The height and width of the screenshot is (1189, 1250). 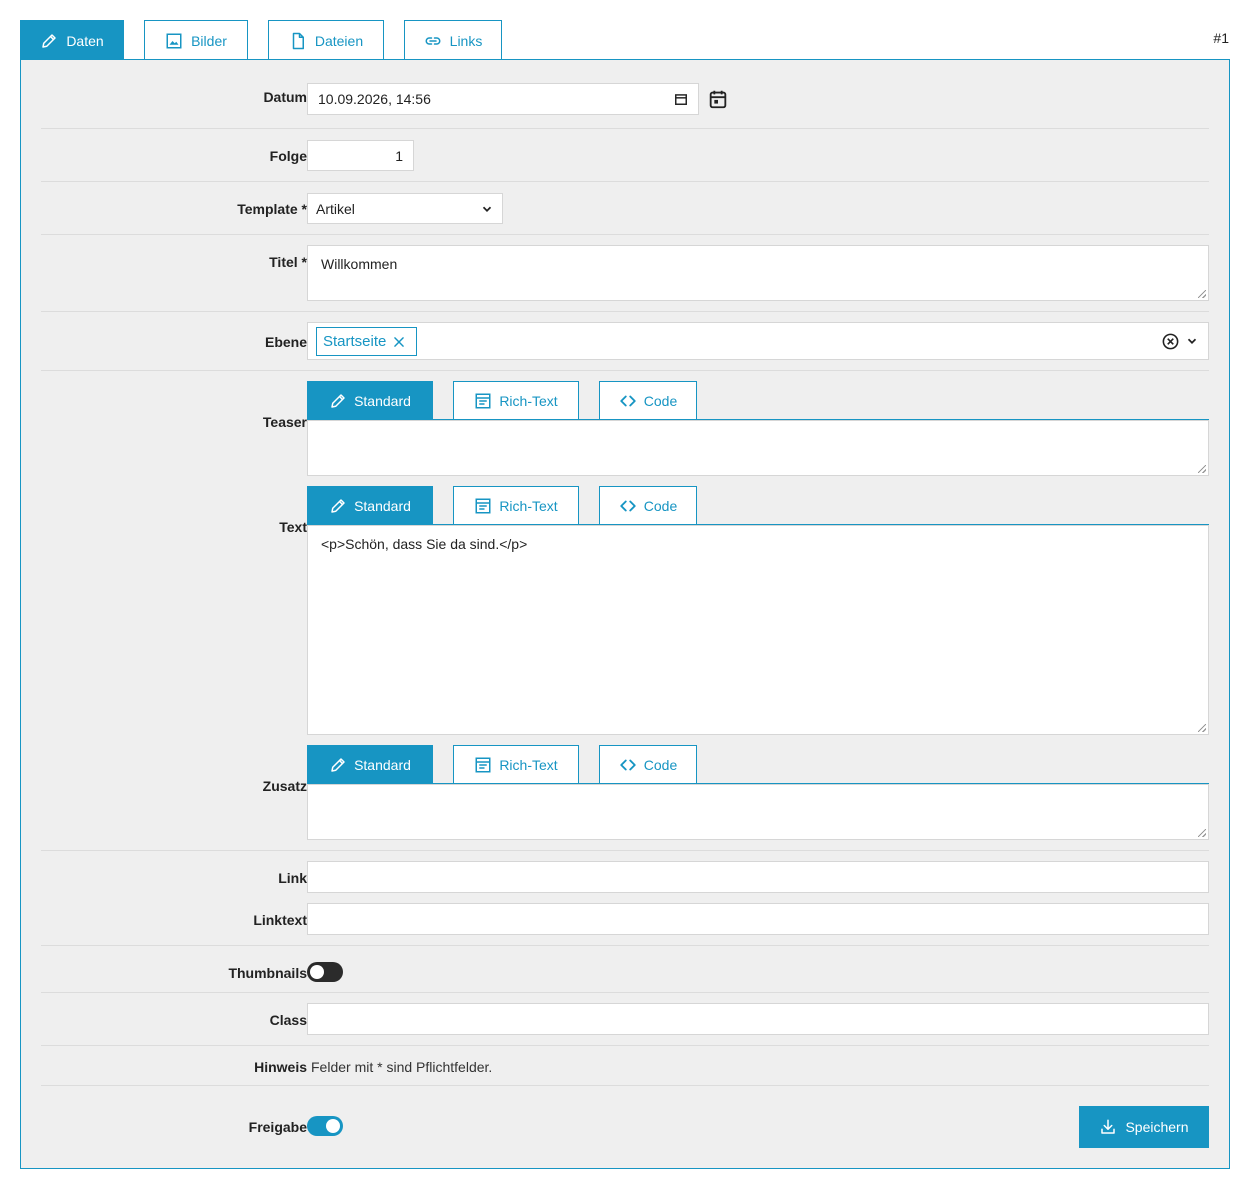 I want to click on class-label: Class, so click(x=288, y=1020).